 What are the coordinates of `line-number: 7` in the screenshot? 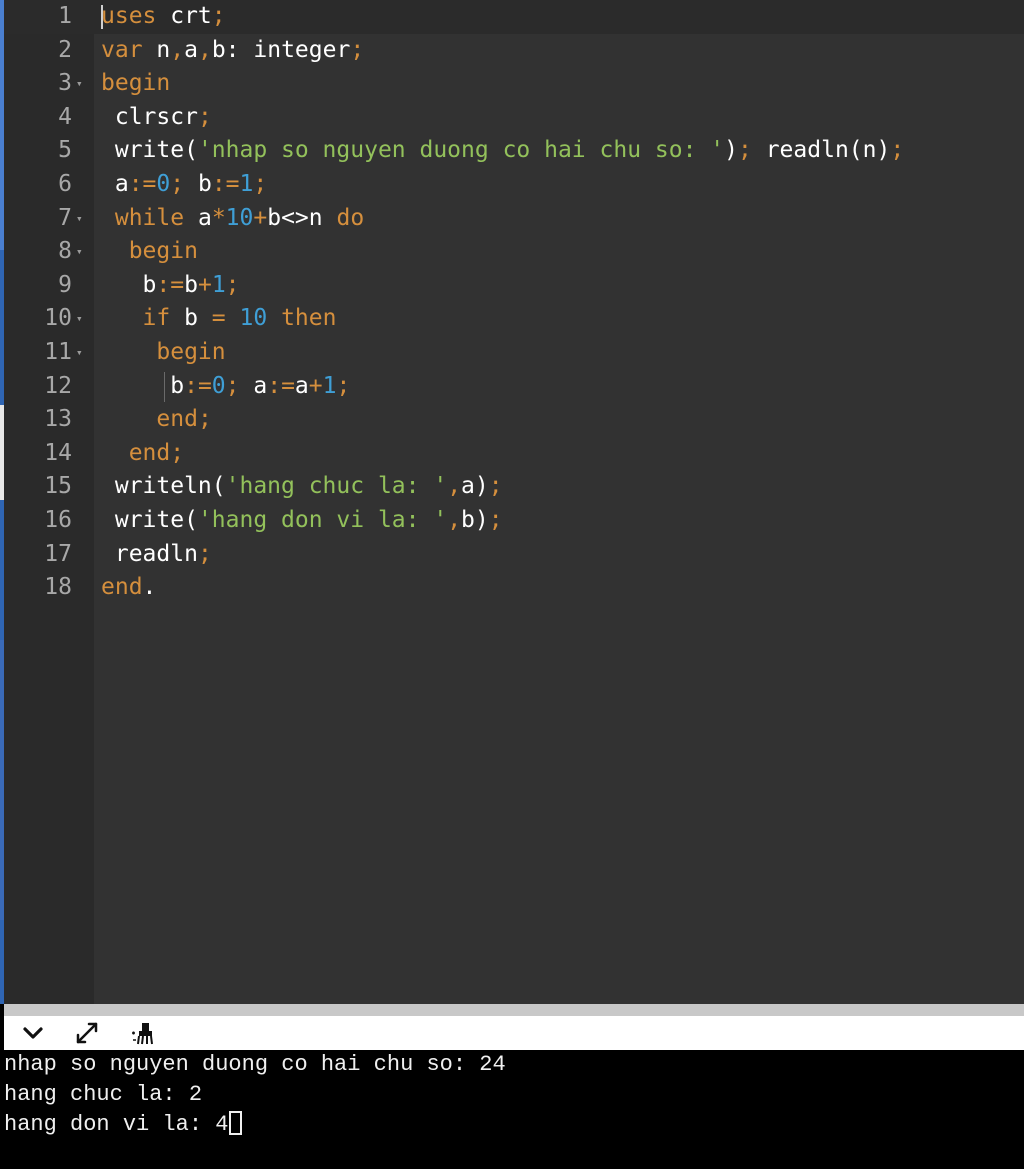 It's located at (65, 217).